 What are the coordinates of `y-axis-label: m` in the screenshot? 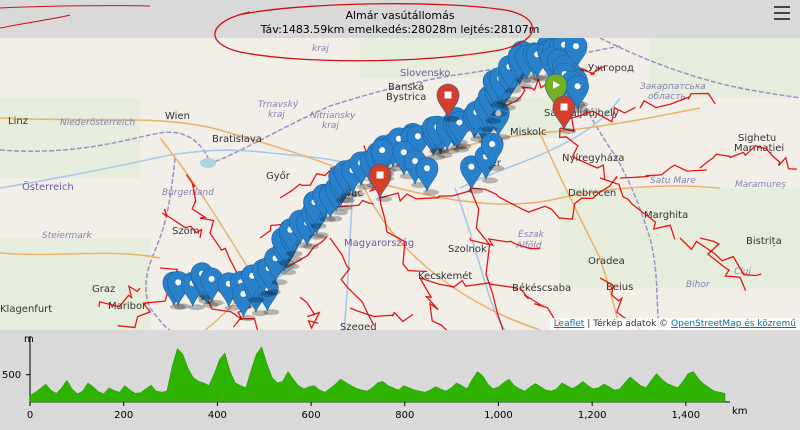 It's located at (29, 339).